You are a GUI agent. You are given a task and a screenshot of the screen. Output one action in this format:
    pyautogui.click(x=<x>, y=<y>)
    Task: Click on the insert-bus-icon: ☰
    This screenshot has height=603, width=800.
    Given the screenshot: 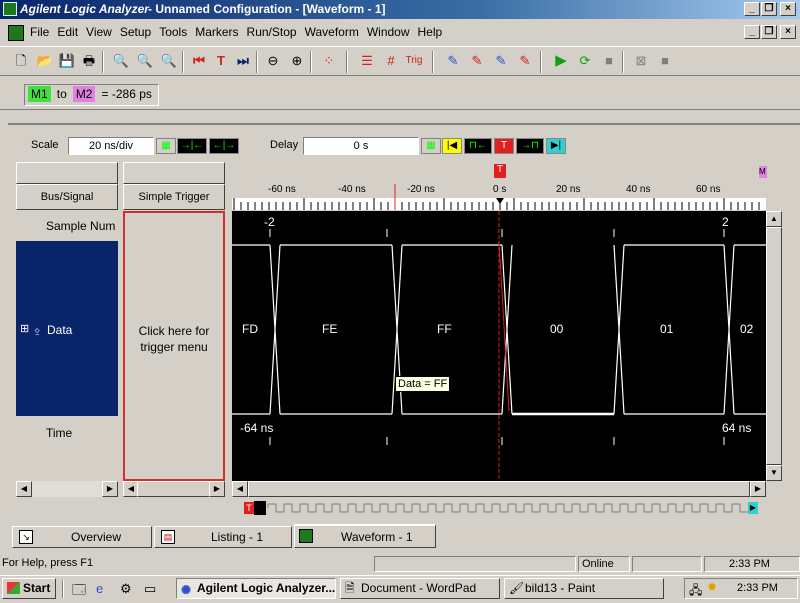 What is the action you would take?
    pyautogui.click(x=367, y=61)
    